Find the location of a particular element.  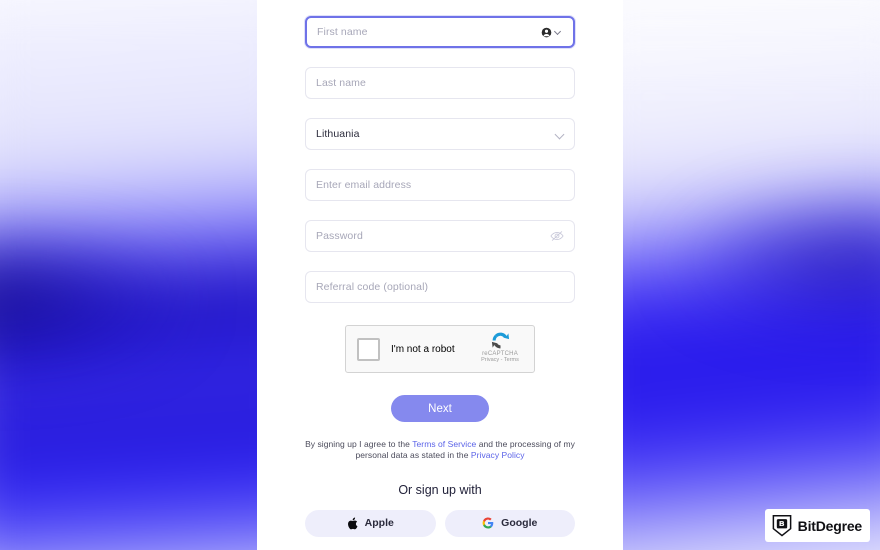

terms-of-service-link: Terms of Service is located at coordinates (444, 444).